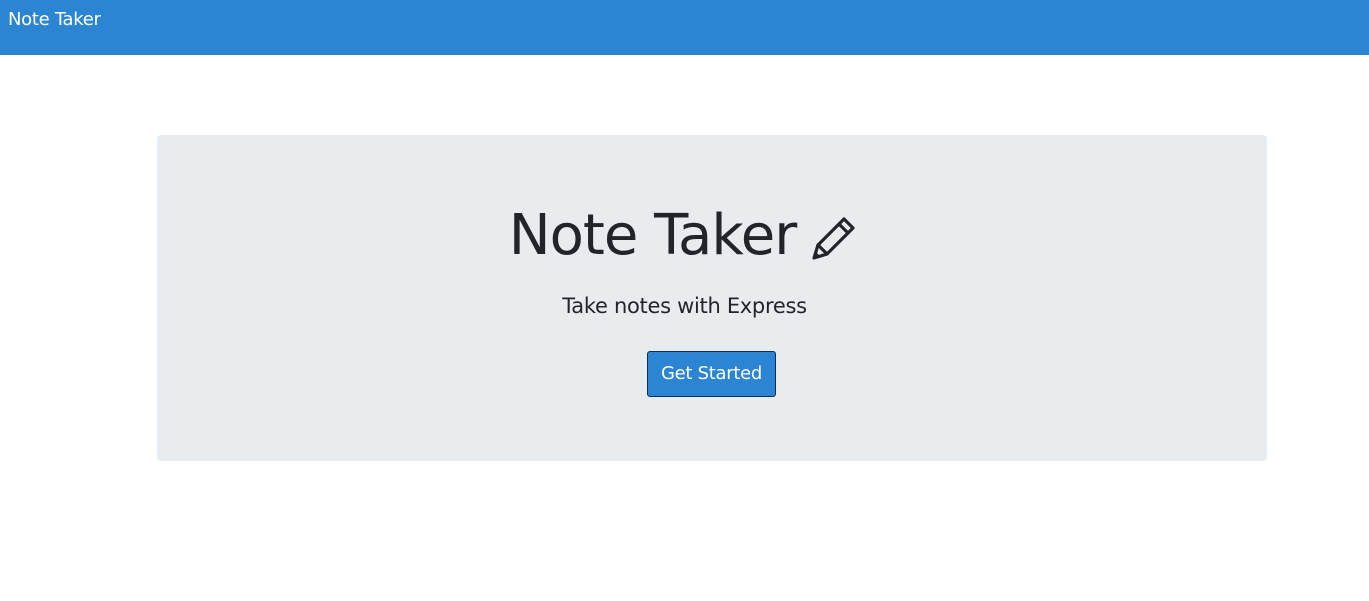  Describe the element at coordinates (684, 27) in the screenshot. I see `navbar: Note Taker` at that location.